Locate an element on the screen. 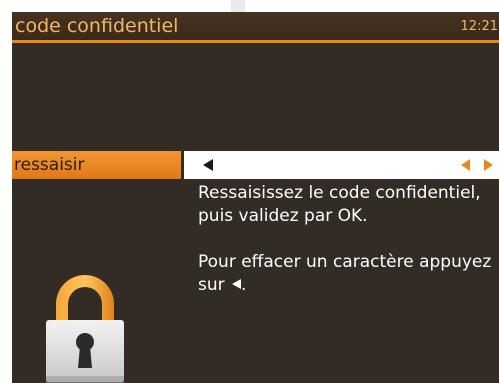 This screenshot has height=383, width=499. top-strip is located at coordinates (249, 6).